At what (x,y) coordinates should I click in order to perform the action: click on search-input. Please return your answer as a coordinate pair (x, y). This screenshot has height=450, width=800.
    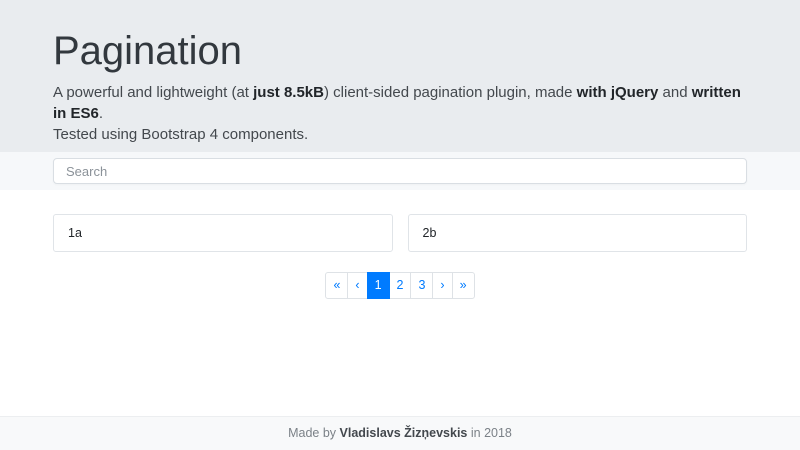
    Looking at the image, I should click on (400, 171).